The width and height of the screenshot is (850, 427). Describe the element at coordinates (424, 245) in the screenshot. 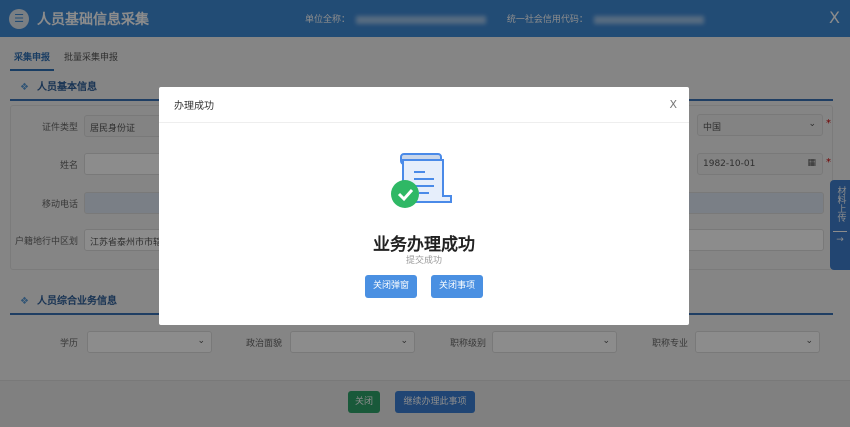

I see `success-heading: 业务办理成功` at that location.